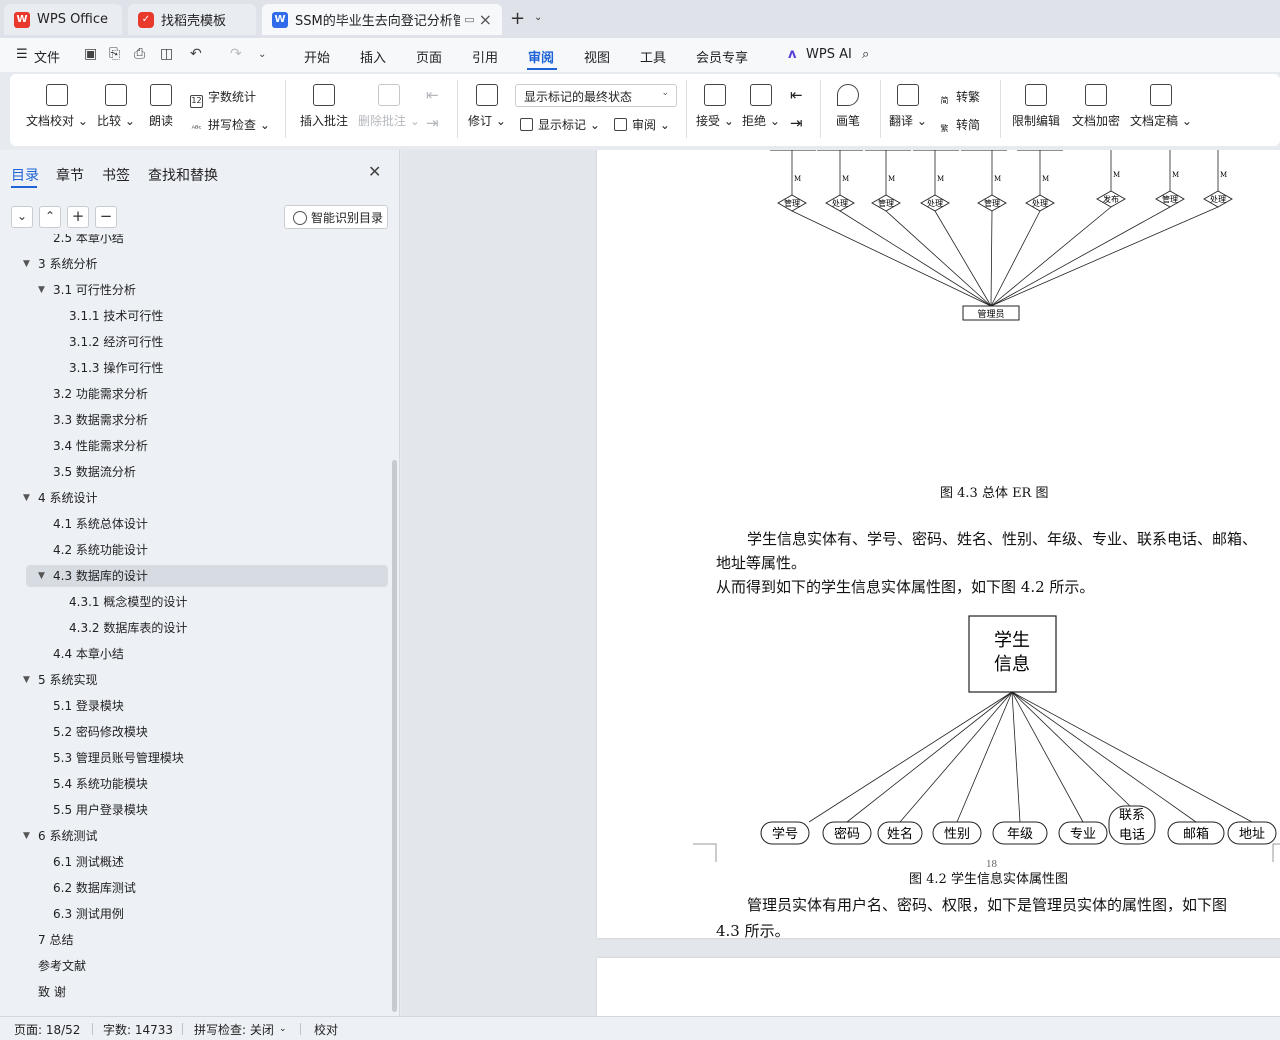 The image size is (1280, 1040). What do you see at coordinates (78, 217) in the screenshot?
I see `add-heading-button: +` at bounding box center [78, 217].